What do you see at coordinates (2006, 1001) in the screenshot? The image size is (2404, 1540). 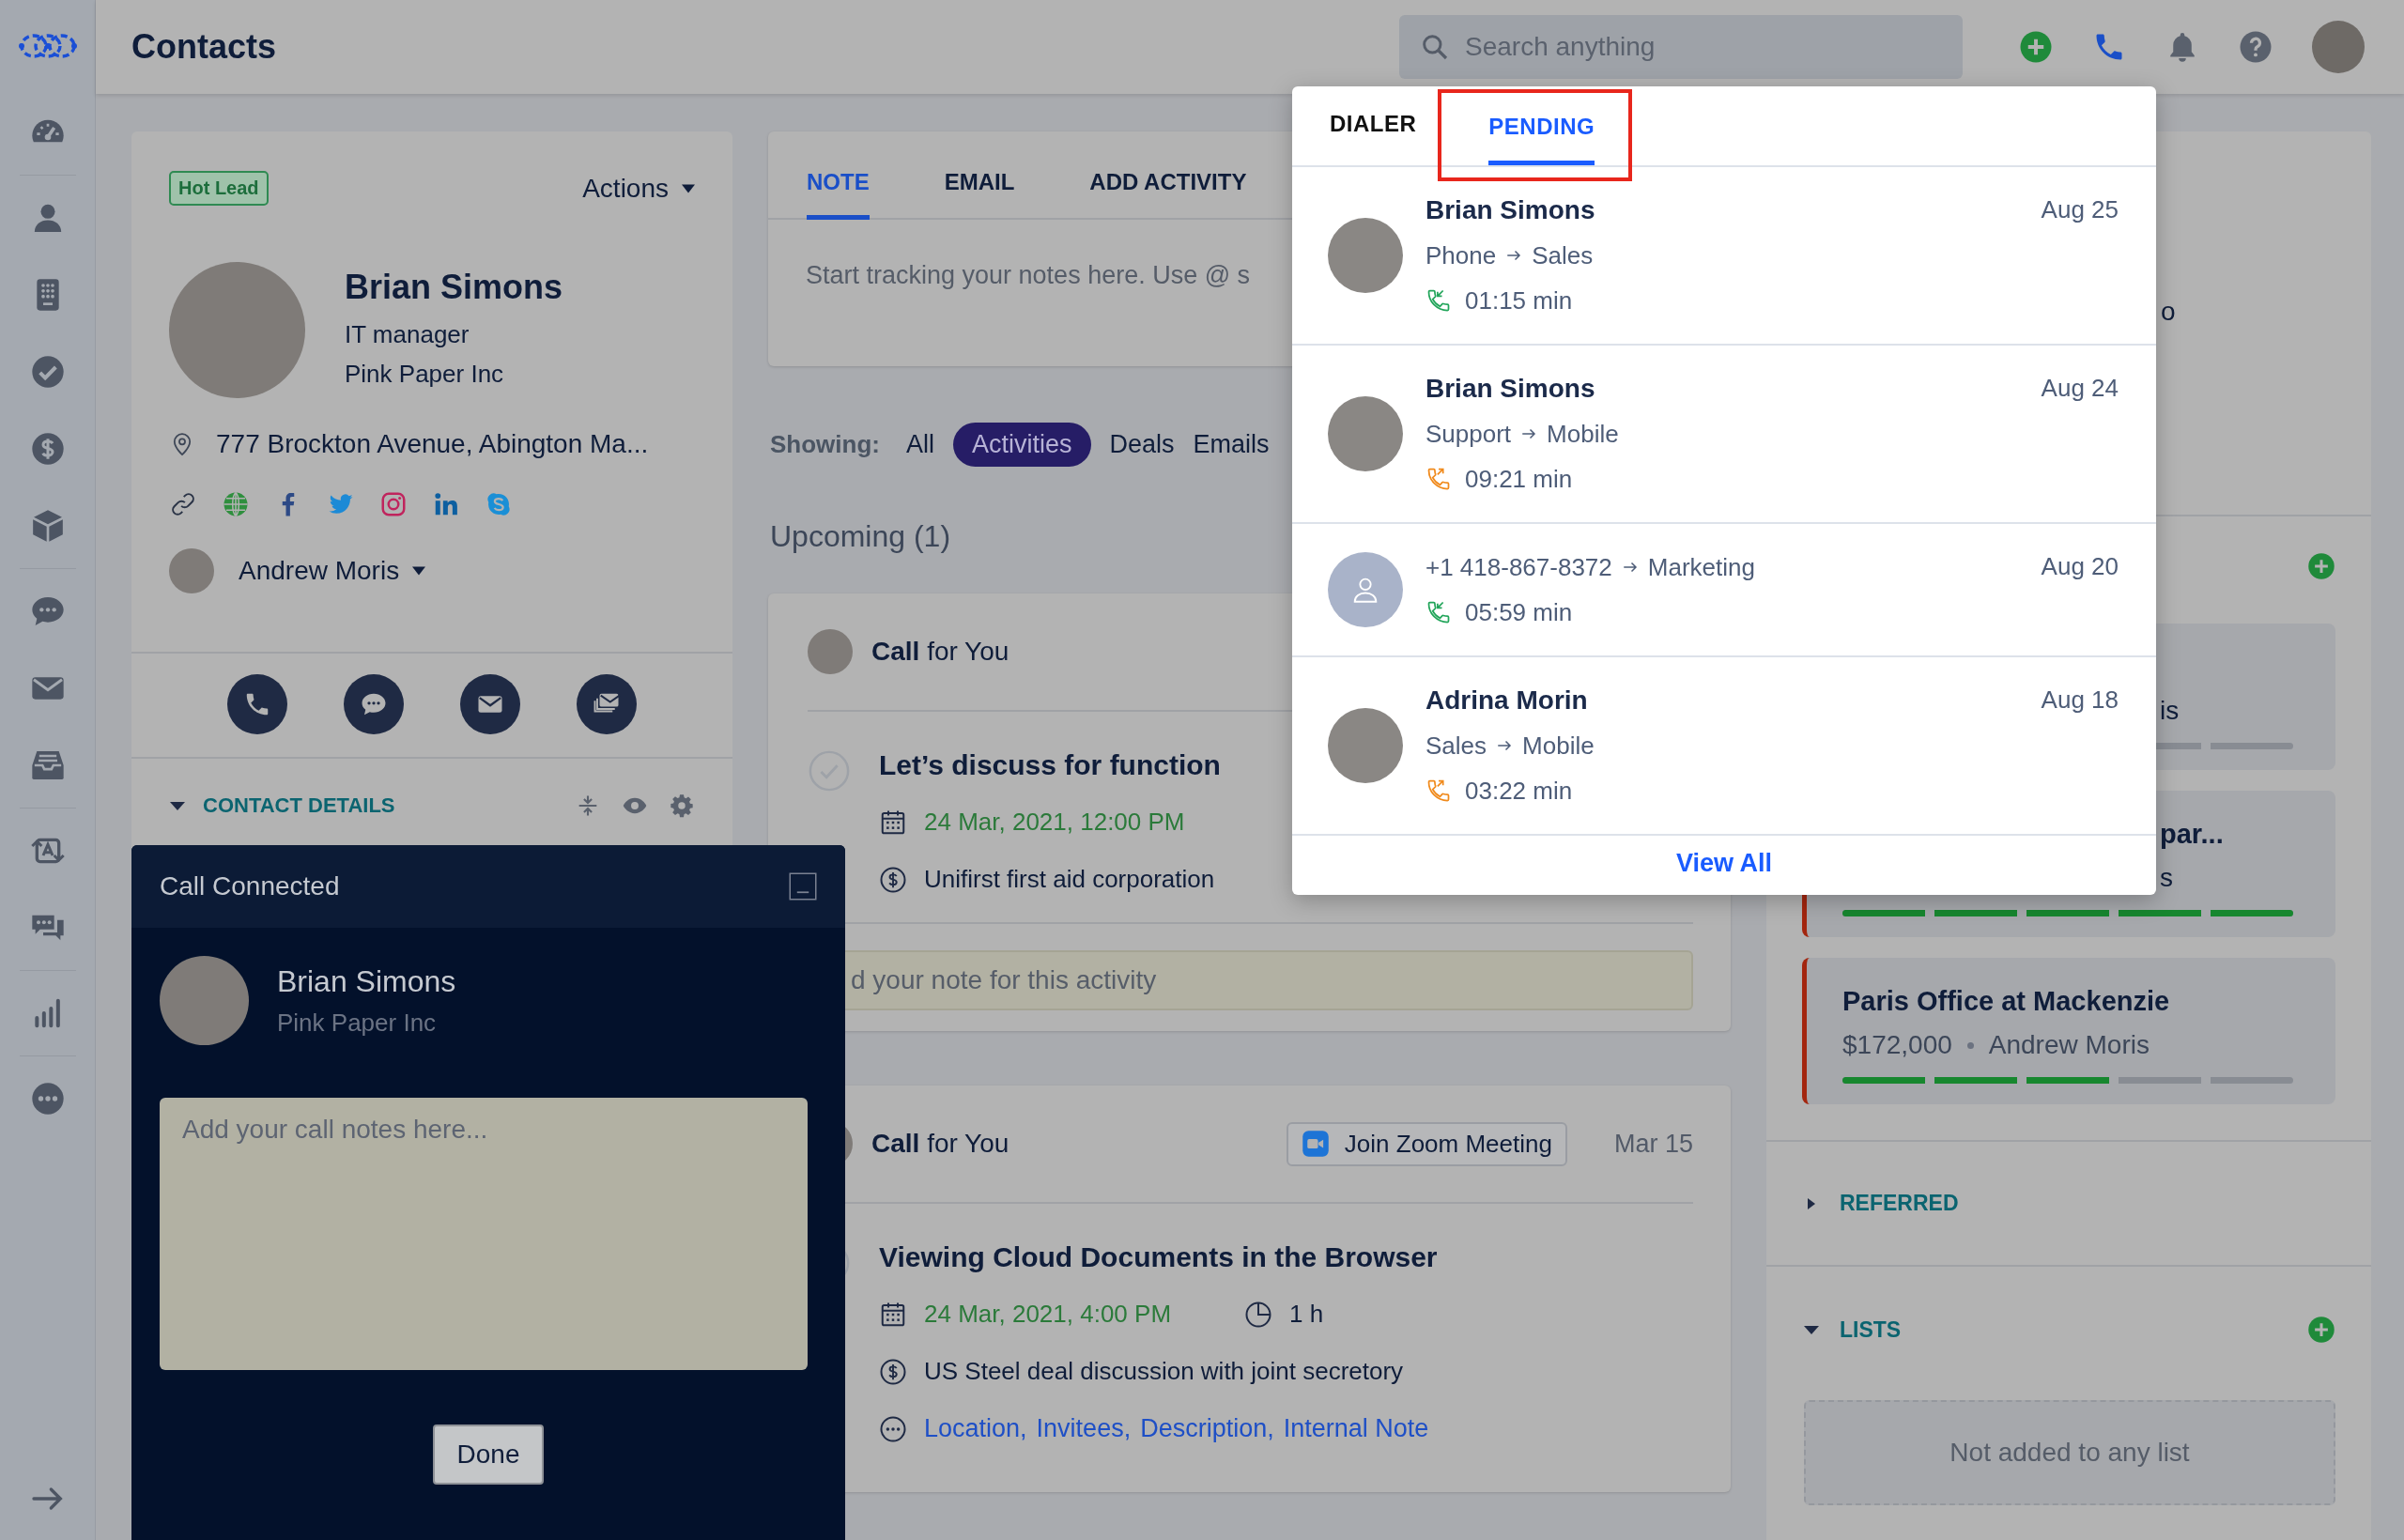 I see `deal-title: Paris Office at Mackenzie` at bounding box center [2006, 1001].